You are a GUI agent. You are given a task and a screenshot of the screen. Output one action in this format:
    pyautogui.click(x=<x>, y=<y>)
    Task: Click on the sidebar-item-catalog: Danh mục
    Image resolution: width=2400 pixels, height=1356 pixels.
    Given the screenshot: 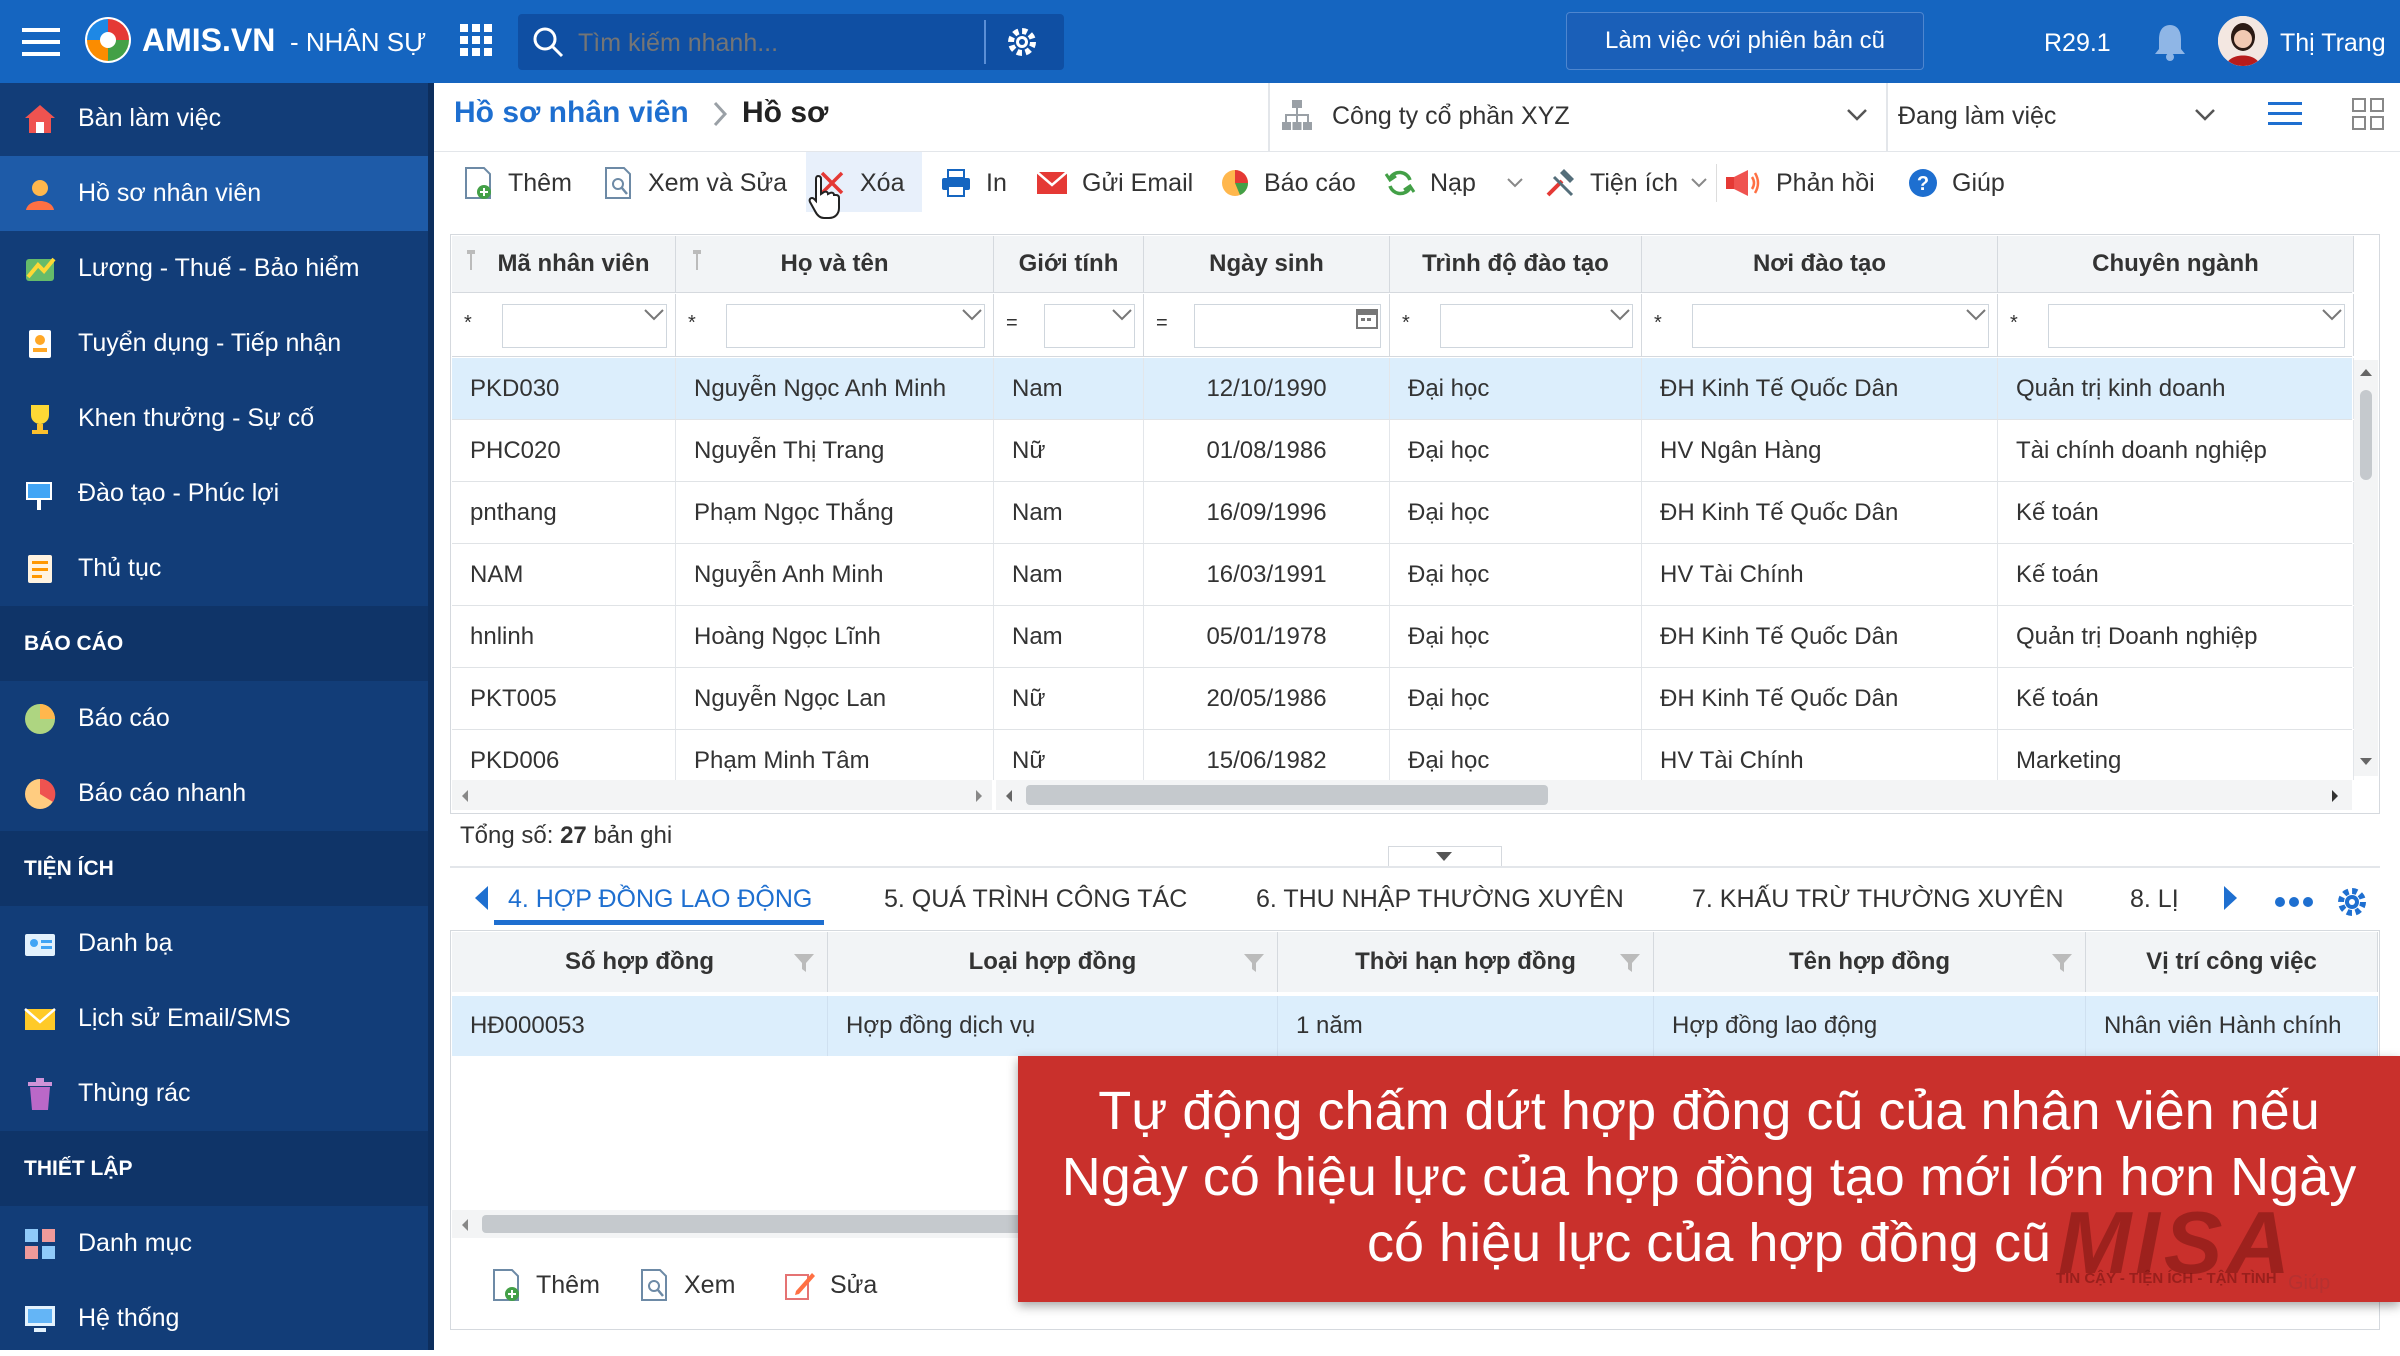 What is the action you would take?
    pyautogui.click(x=214, y=1243)
    